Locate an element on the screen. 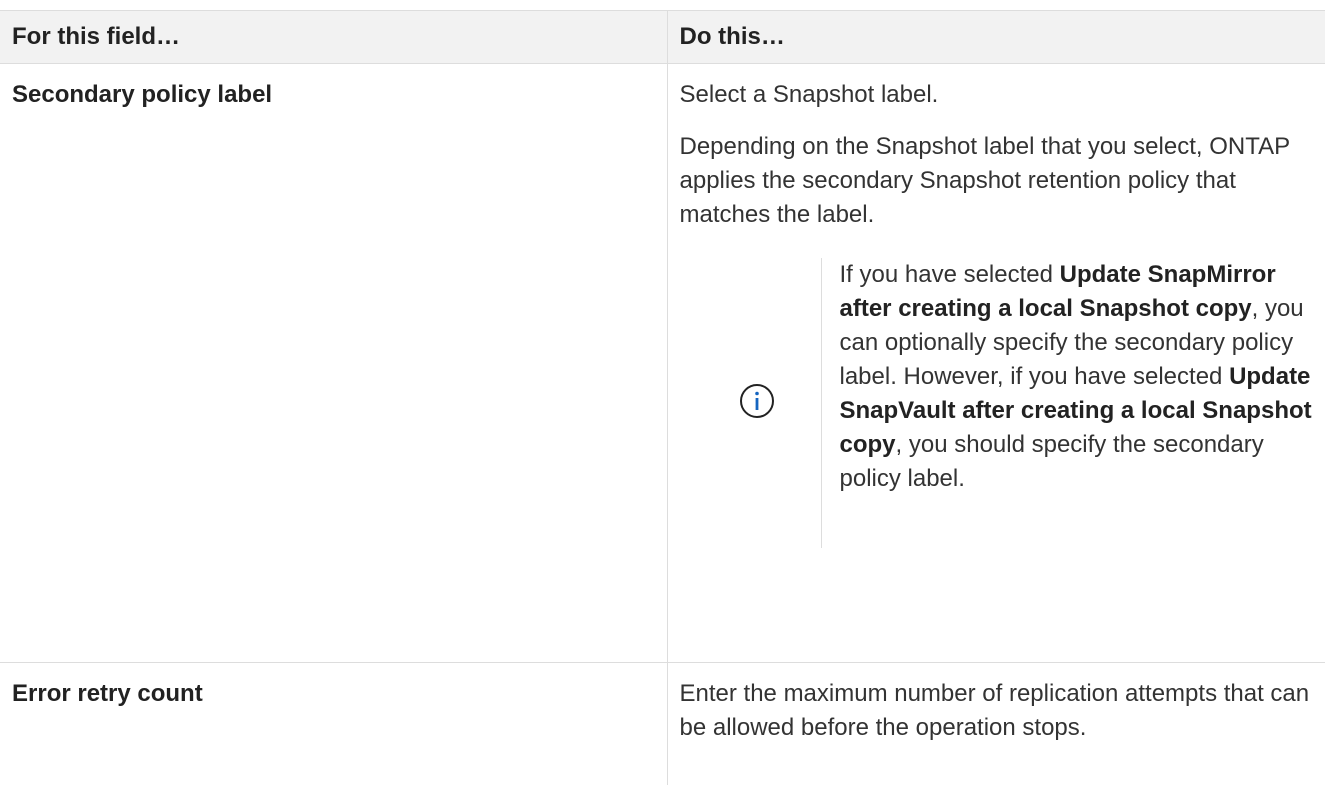 Image resolution: width=1325 pixels, height=785 pixels. field-name: Secondary policy label is located at coordinates (142, 94).